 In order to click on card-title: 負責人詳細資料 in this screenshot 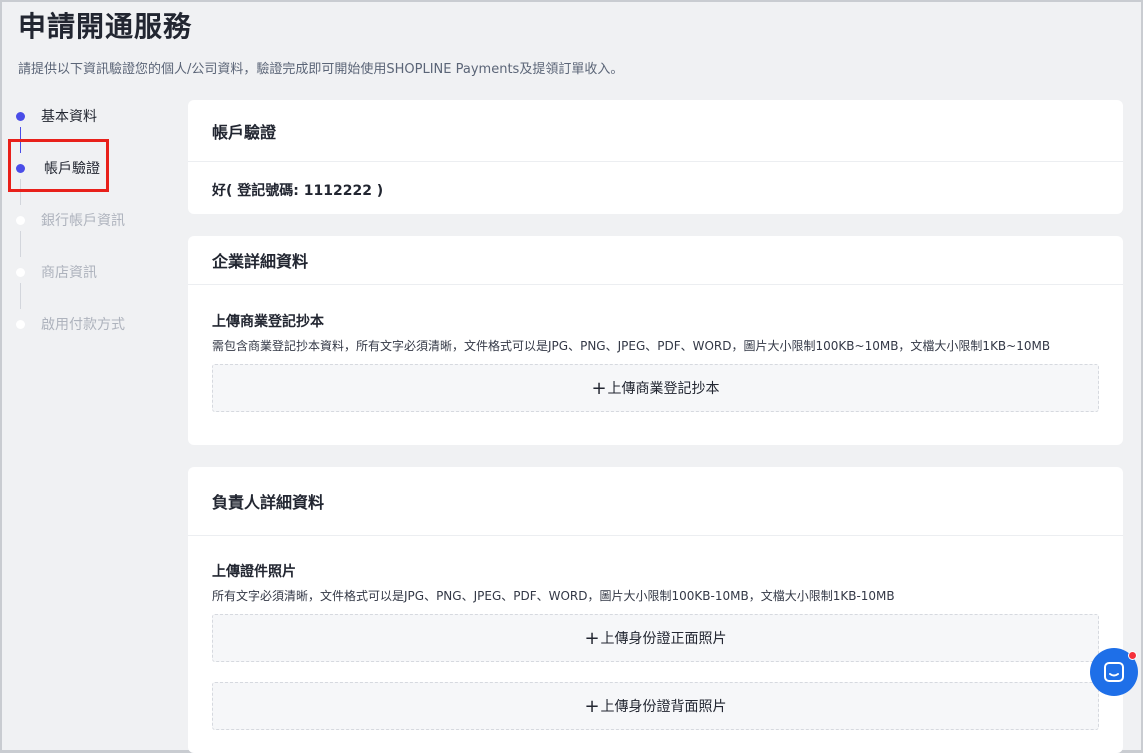, I will do `click(655, 501)`.